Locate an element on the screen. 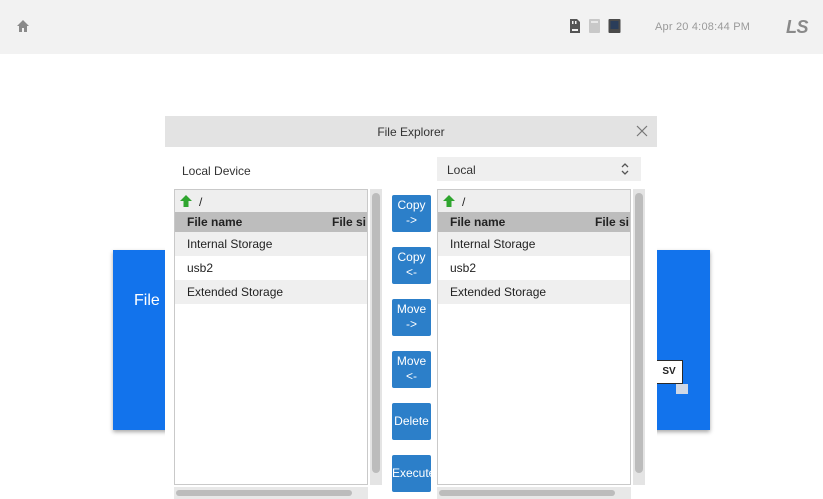 This screenshot has width=823, height=499. monitor-icon is located at coordinates (614, 26).